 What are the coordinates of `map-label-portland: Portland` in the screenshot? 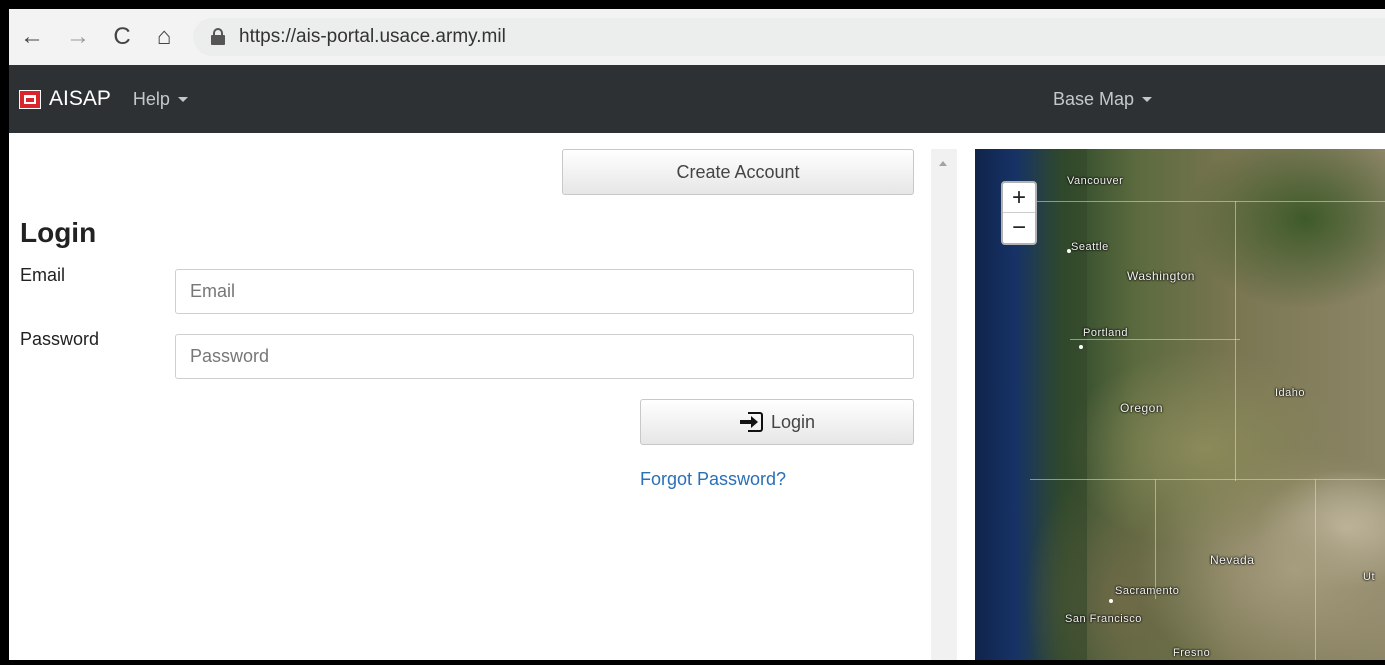 It's located at (1105, 333).